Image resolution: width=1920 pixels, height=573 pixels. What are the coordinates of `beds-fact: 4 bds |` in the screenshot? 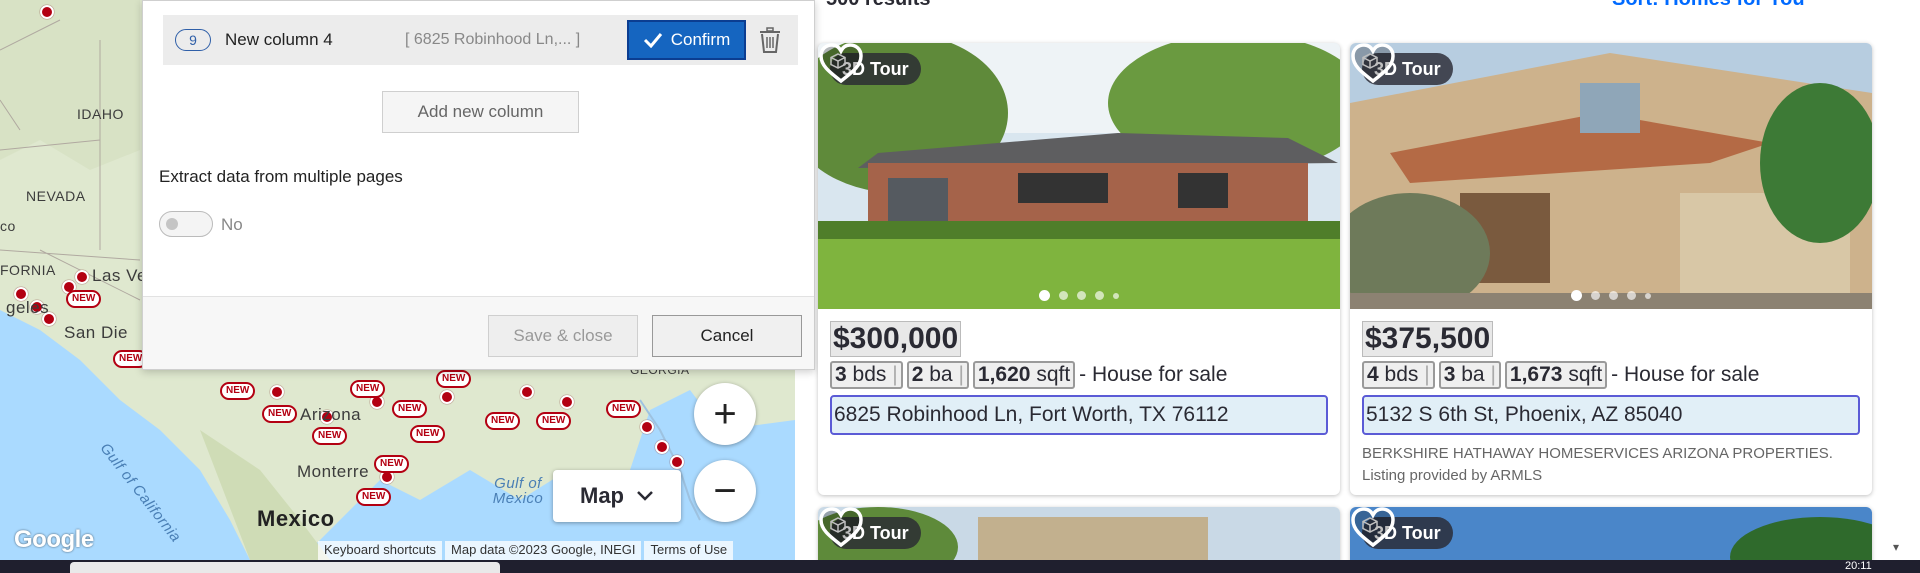 It's located at (1398, 375).